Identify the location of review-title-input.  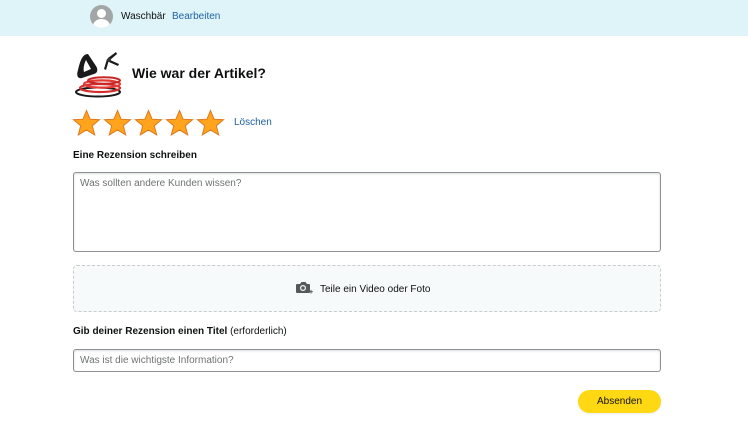
(367, 360).